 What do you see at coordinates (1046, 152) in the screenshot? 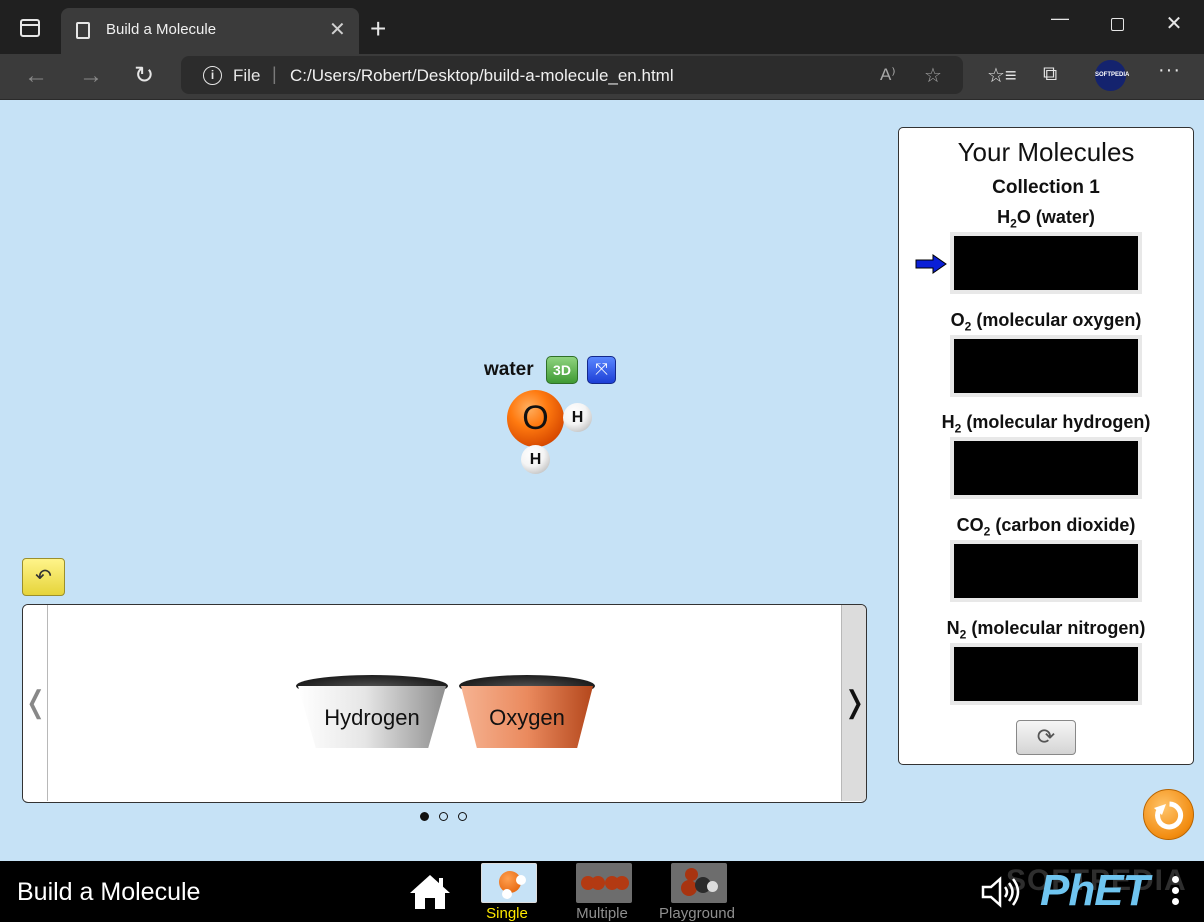
I see `collection-title: Your Molecules` at bounding box center [1046, 152].